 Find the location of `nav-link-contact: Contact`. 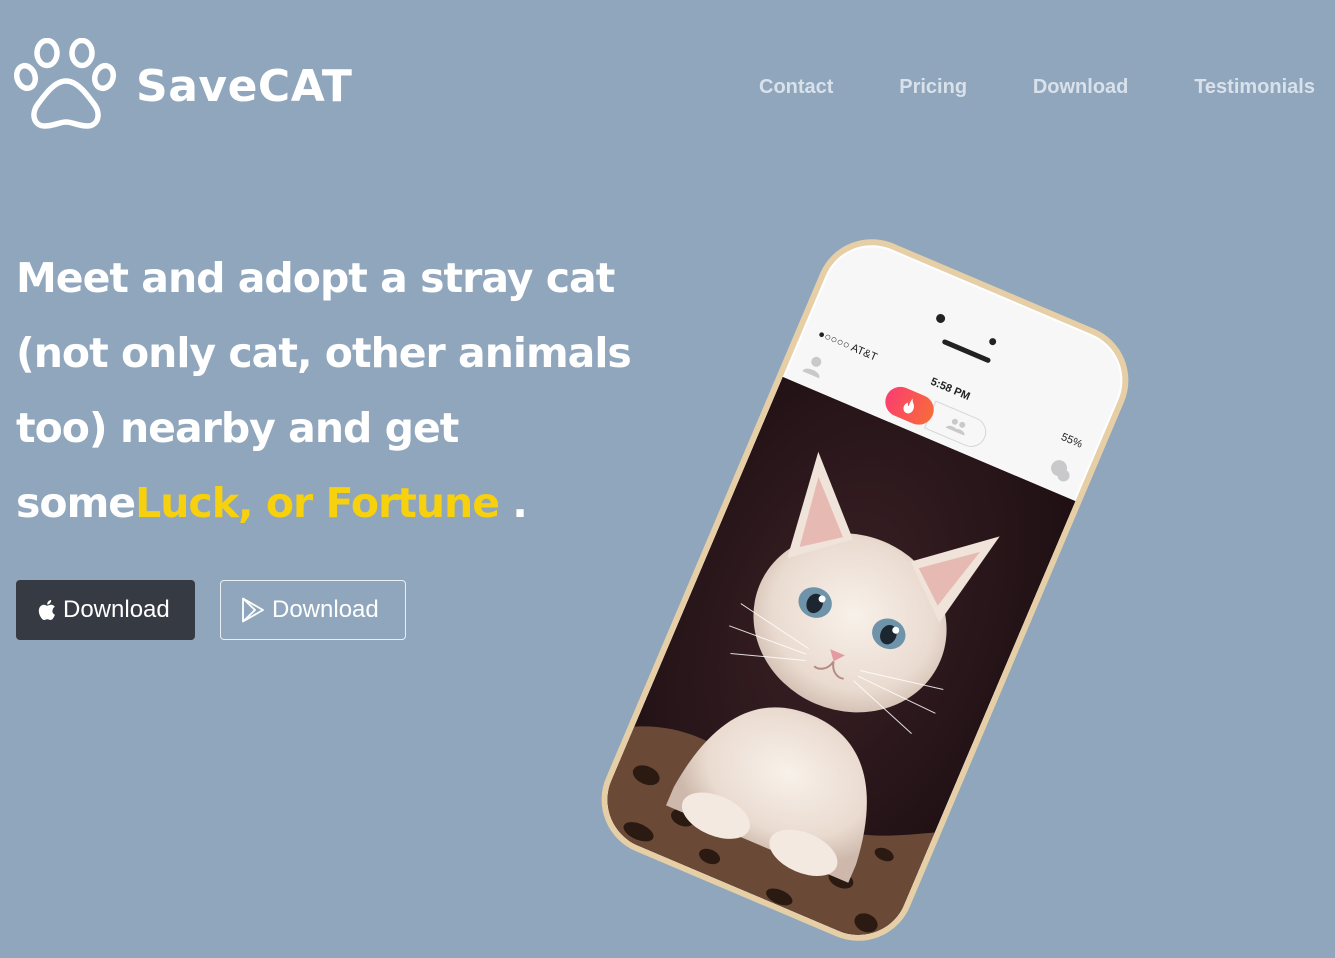

nav-link-contact: Contact is located at coordinates (796, 87).